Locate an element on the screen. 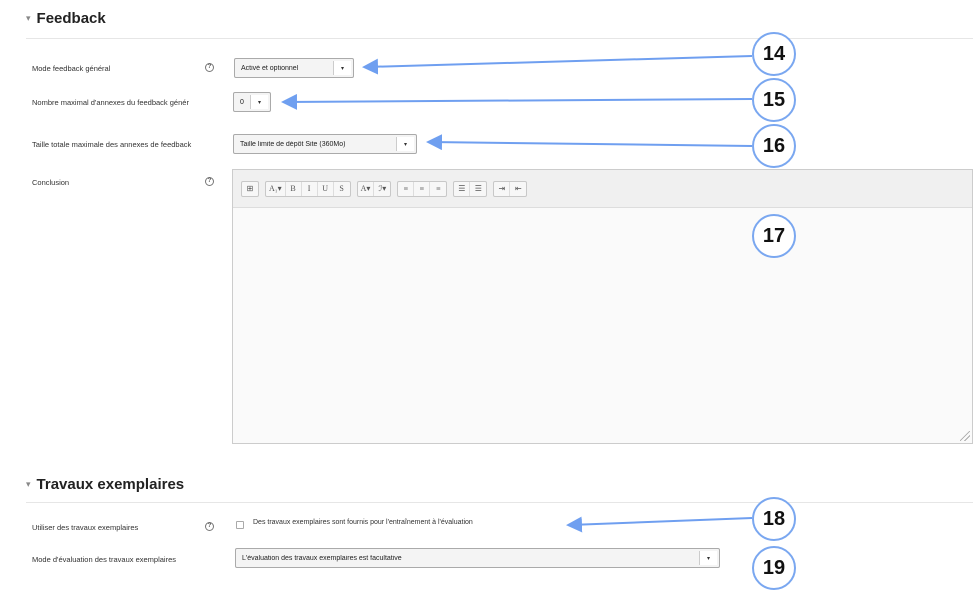  callout-17: 17 is located at coordinates (774, 236).